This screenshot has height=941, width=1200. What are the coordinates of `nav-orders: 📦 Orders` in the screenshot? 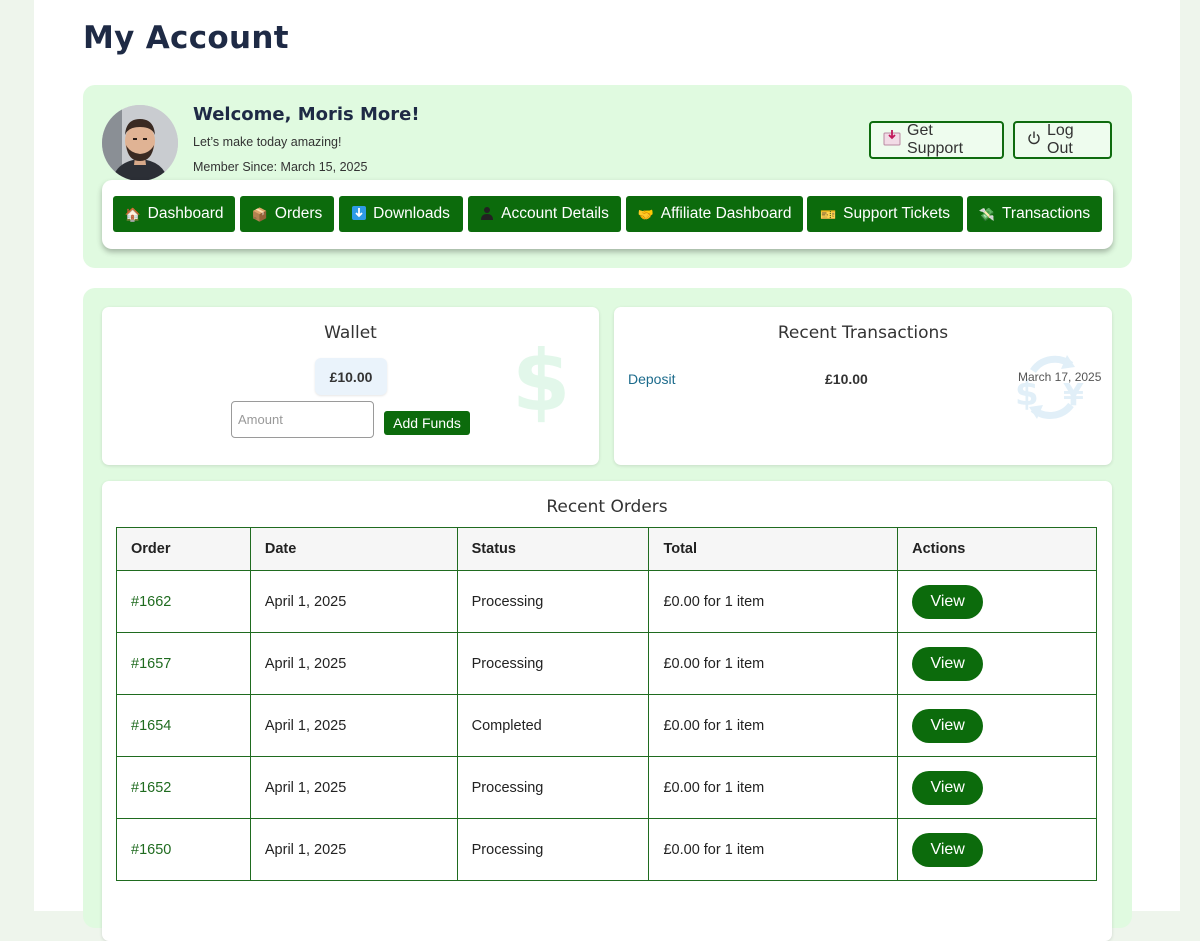 It's located at (287, 214).